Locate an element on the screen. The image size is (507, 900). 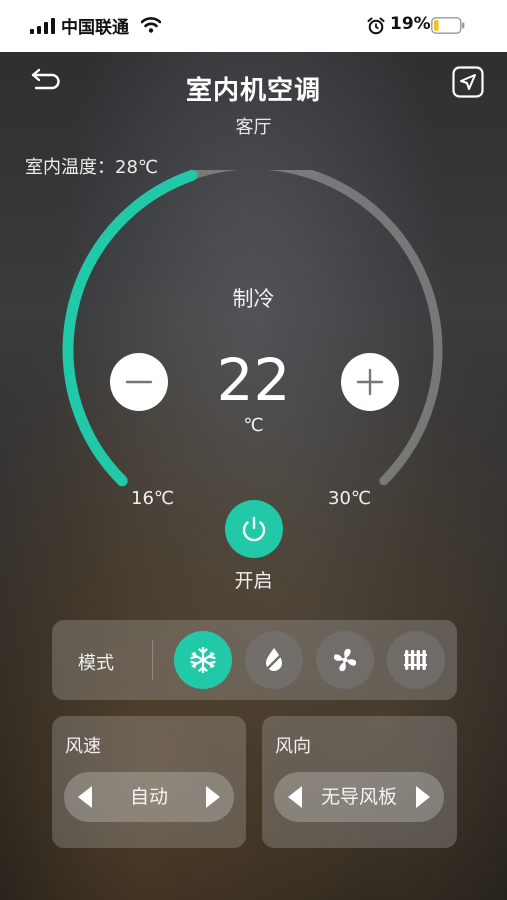
mode-heat-button is located at coordinates (416, 660).